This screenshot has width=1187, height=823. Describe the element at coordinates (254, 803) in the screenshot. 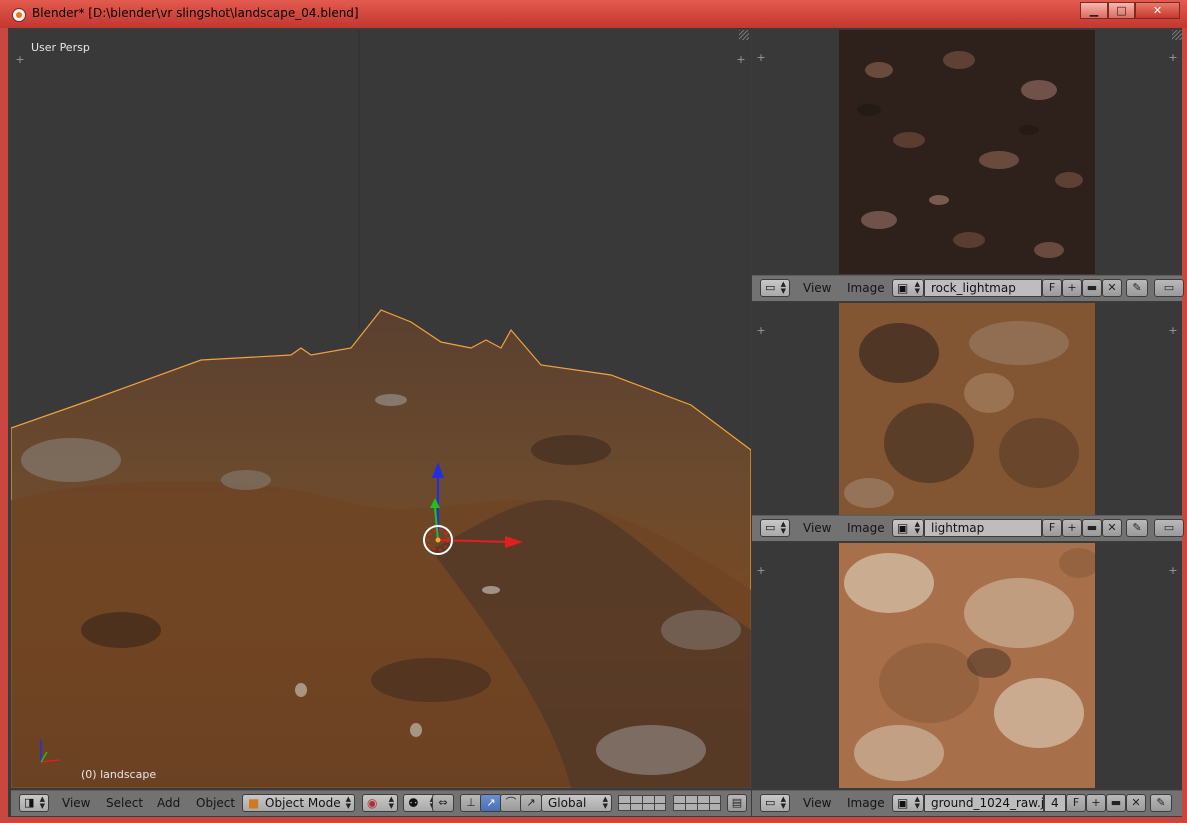

I see `object-mode-cube-icon: ■` at that location.